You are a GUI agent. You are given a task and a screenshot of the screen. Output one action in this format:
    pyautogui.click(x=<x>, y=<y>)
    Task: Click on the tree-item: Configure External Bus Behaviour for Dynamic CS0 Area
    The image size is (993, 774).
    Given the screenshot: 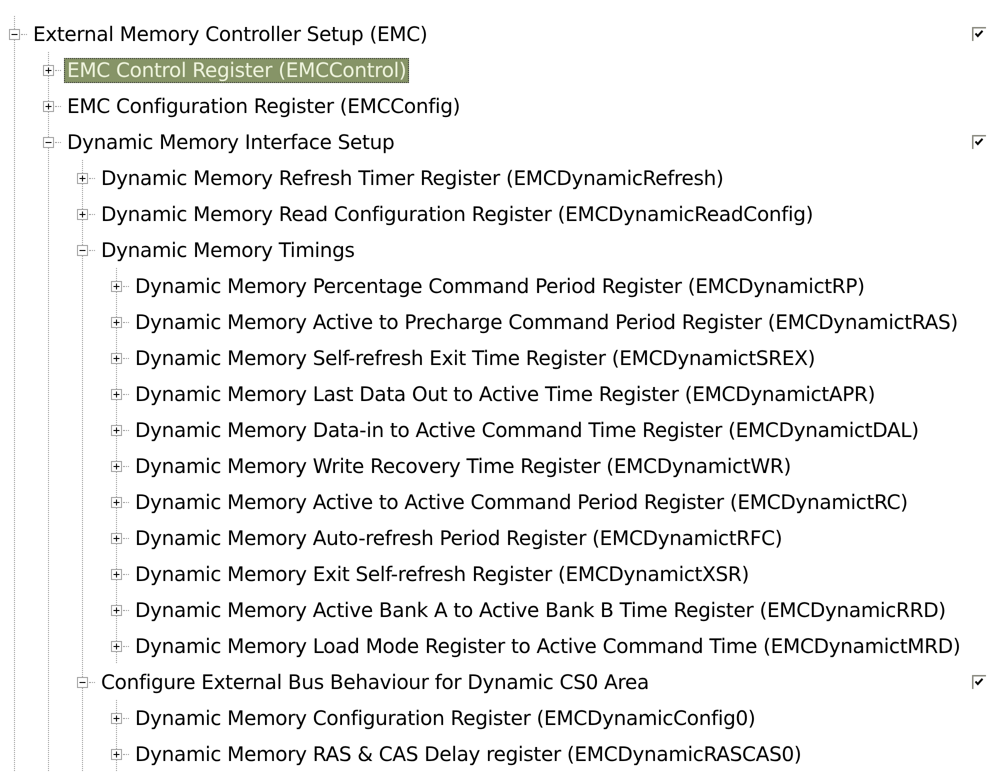 What is the action you would take?
    pyautogui.click(x=375, y=682)
    